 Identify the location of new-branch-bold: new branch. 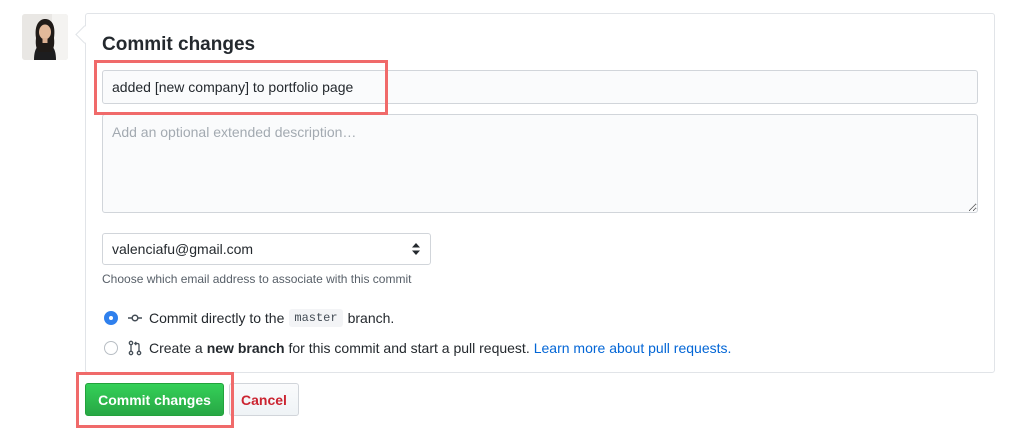
(245, 348).